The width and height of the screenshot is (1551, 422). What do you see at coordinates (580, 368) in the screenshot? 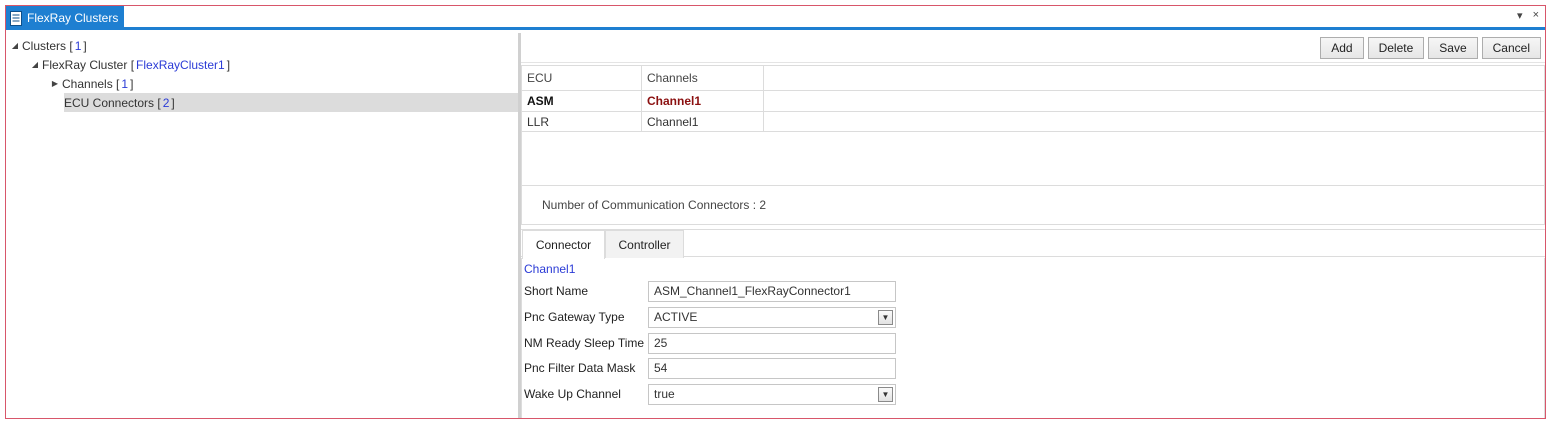
I see `pnc-filter-data-mask-label: Pnc Filter Data Mask` at bounding box center [580, 368].